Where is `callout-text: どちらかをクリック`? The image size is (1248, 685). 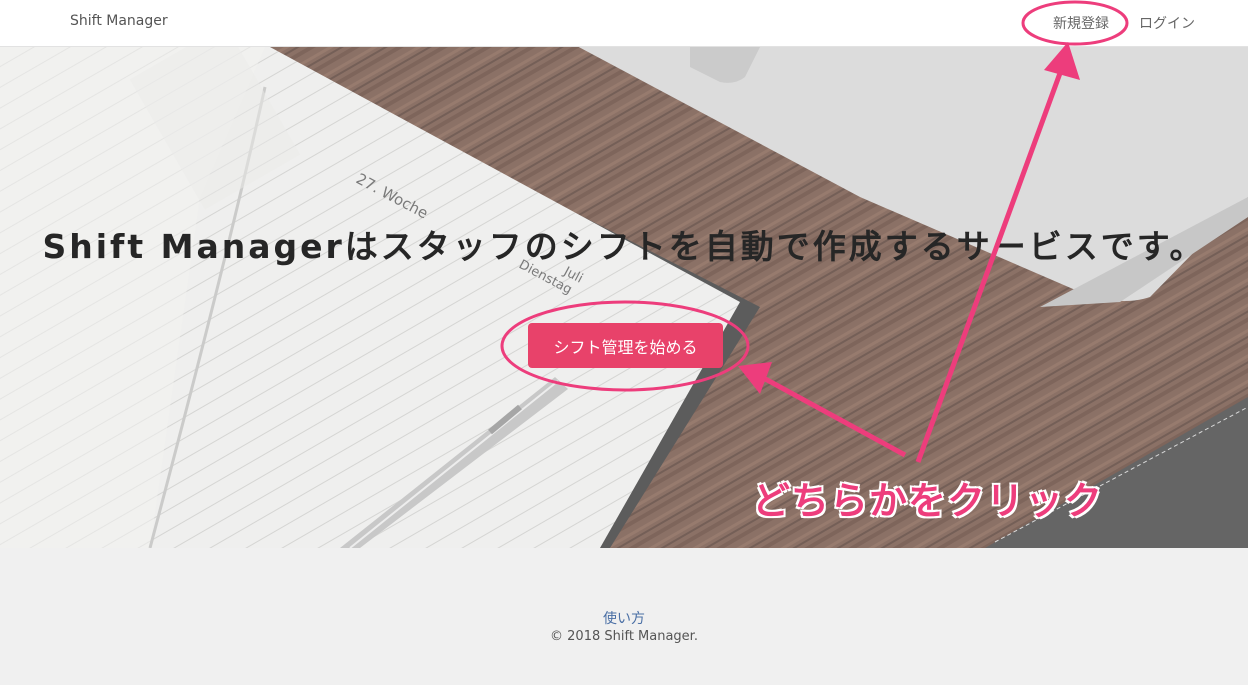 callout-text: どちらかをクリック is located at coordinates (927, 501).